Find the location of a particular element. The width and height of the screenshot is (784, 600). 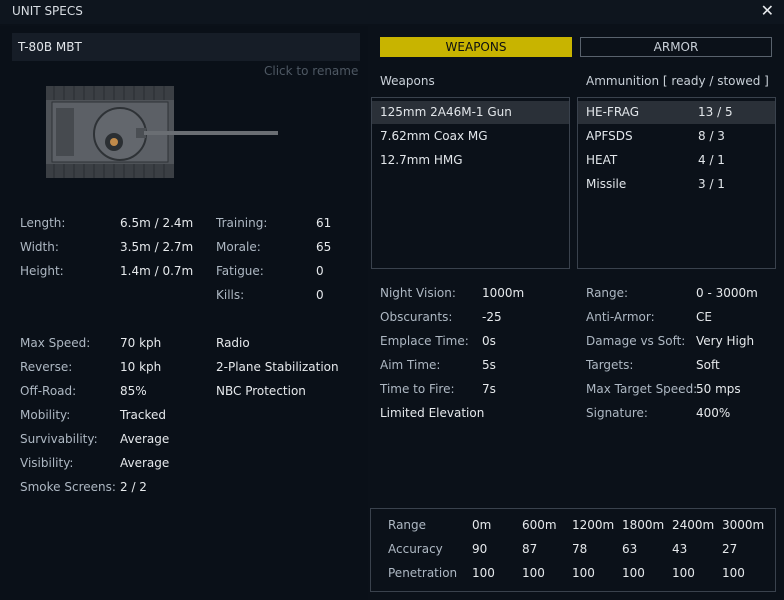

reverse-label: Reverse: is located at coordinates (46, 367).